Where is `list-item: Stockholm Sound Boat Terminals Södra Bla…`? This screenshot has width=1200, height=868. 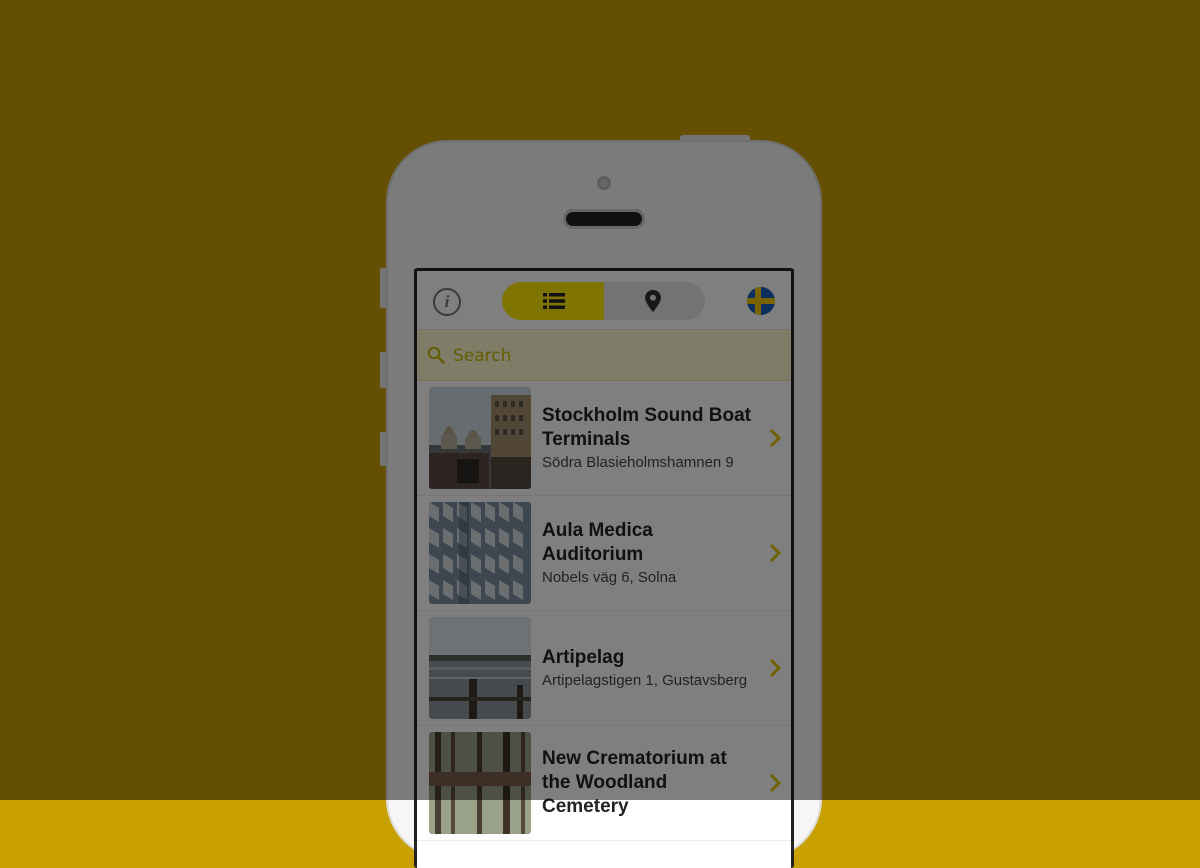 list-item: Stockholm Sound Boat Terminals Södra Bla… is located at coordinates (604, 438).